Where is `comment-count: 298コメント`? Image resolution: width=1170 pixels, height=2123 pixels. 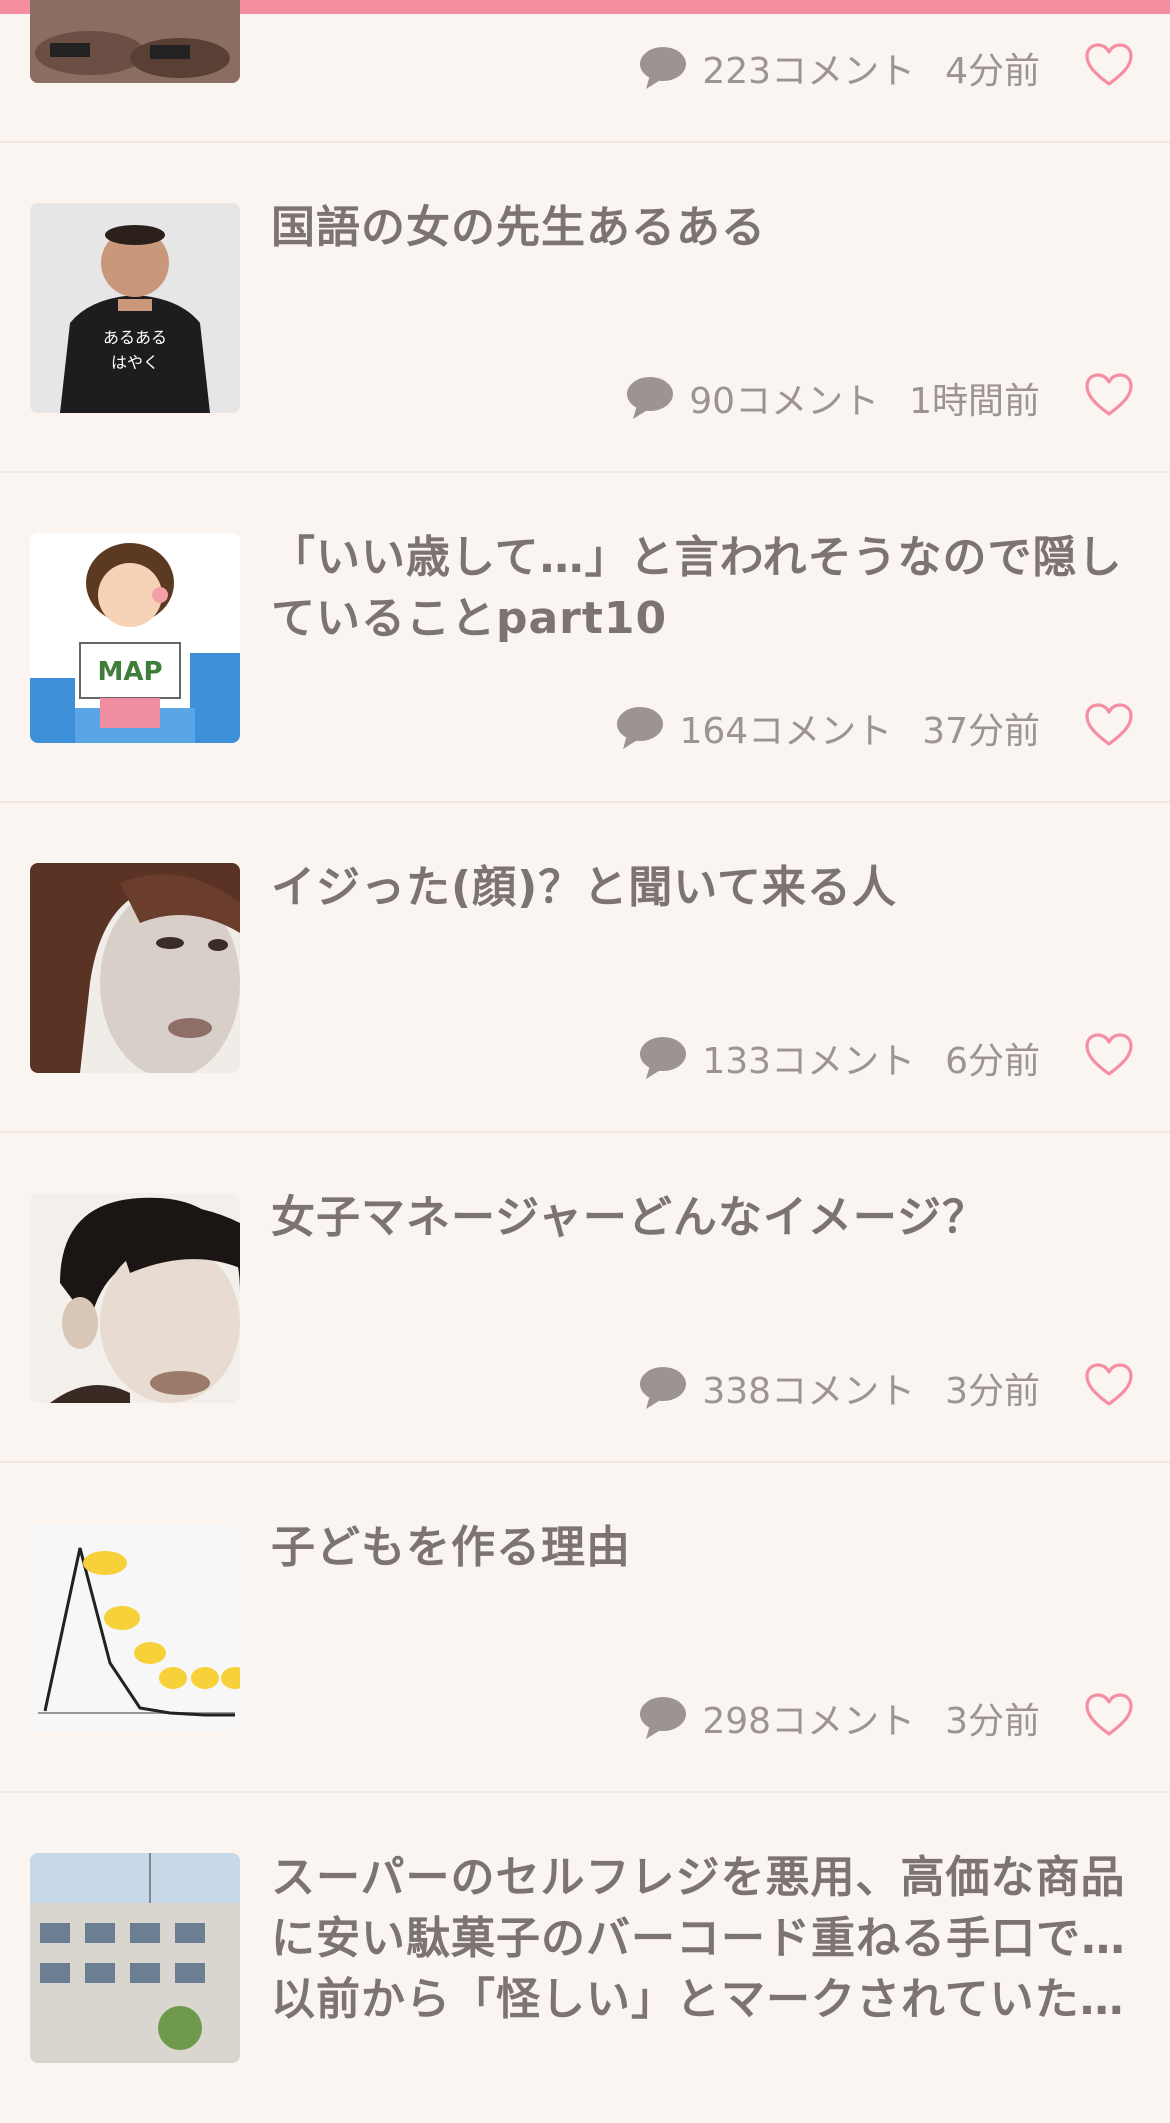
comment-count: 298コメント is located at coordinates (809, 1721).